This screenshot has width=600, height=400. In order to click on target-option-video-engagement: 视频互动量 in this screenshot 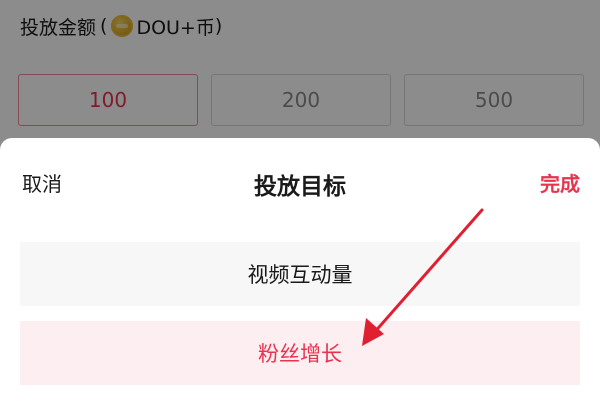, I will do `click(300, 274)`.